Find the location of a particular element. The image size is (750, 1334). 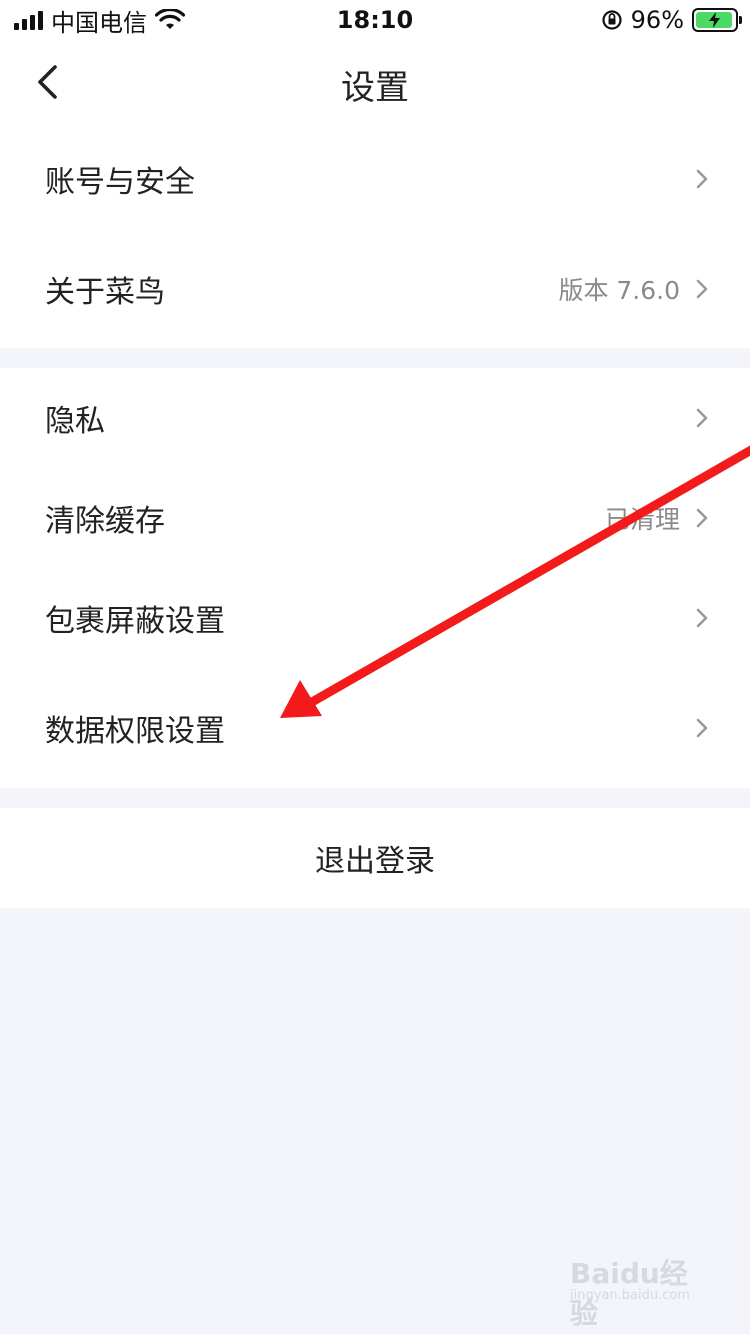

watermark-domain: jingyan.baidu.com is located at coordinates (630, 1295).